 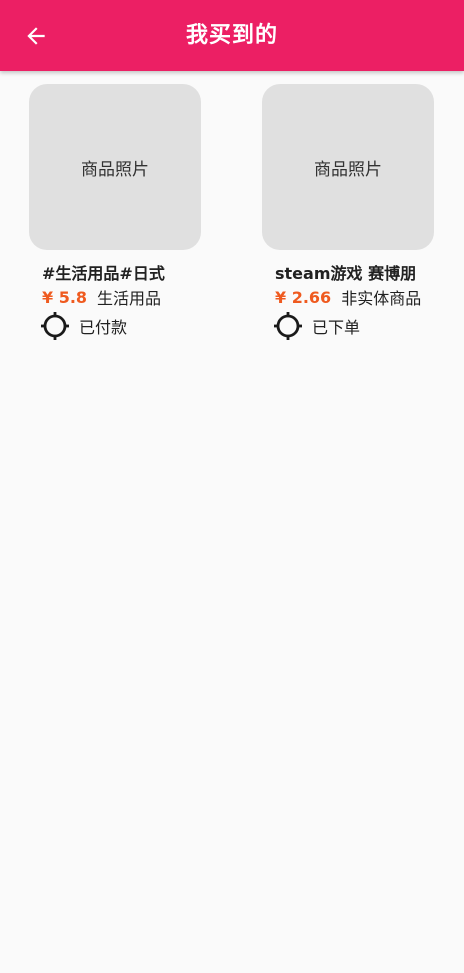 I want to click on purchased-item-card: 商品照片 #生活用品#日式 ¥ 5.8 生活用品 已付款, so click(x=127, y=213).